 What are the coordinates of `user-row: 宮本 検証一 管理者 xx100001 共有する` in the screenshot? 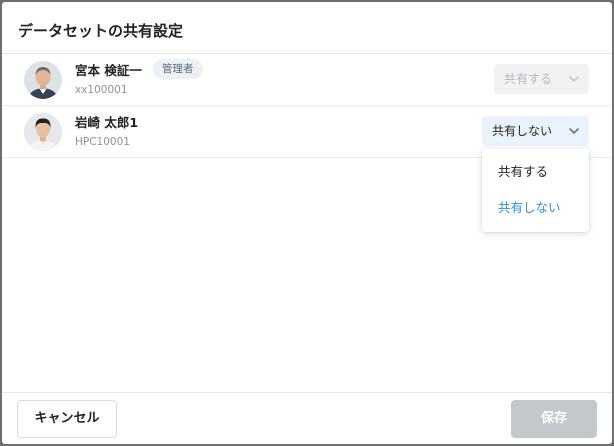 It's located at (307, 80).